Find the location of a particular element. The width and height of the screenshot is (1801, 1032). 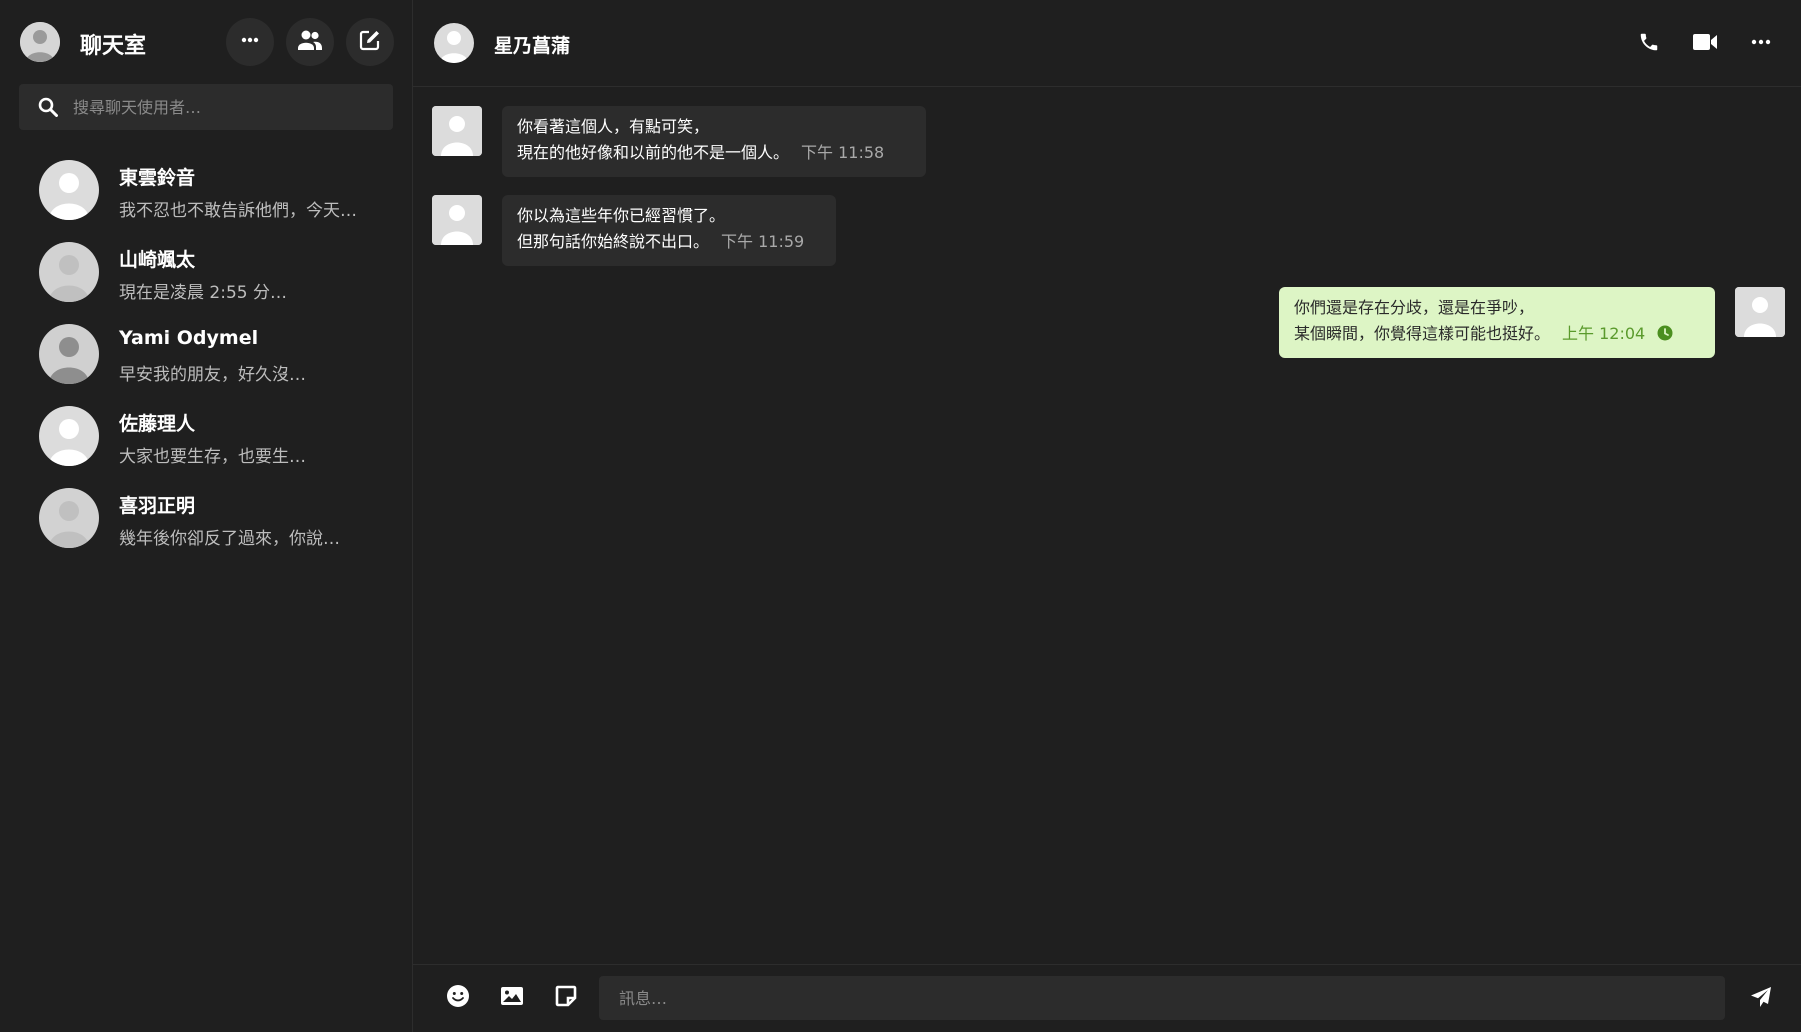

video-icon is located at coordinates (1705, 44).